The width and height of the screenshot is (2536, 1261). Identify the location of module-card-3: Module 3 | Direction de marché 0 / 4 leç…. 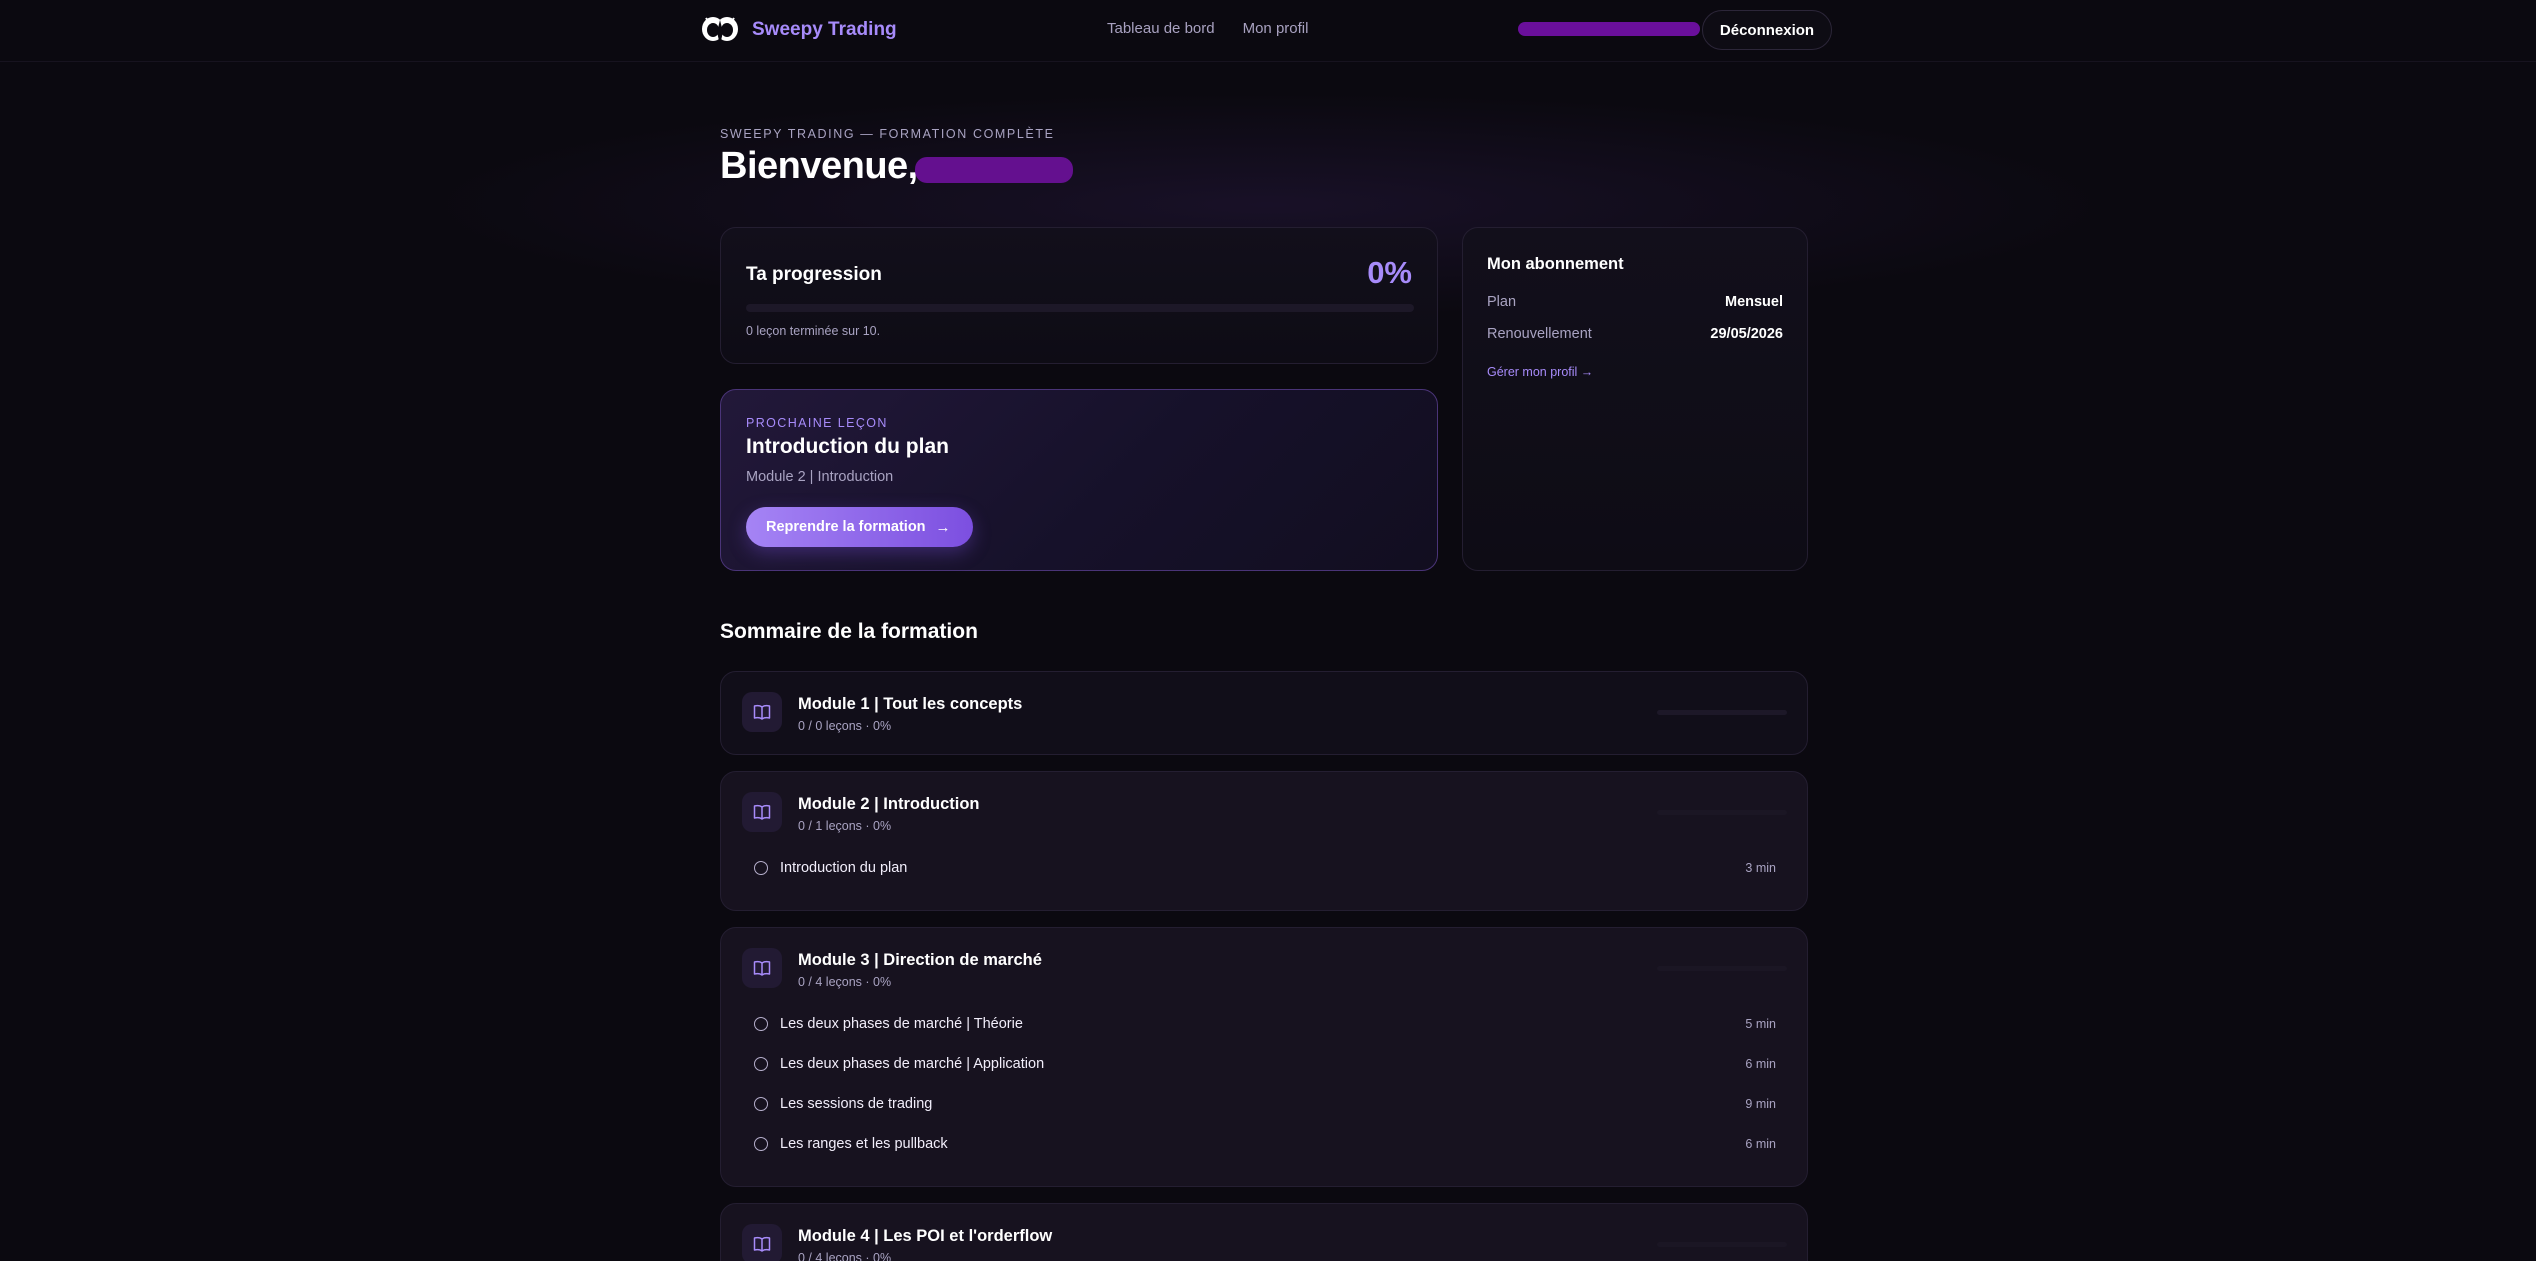
(1264, 1057).